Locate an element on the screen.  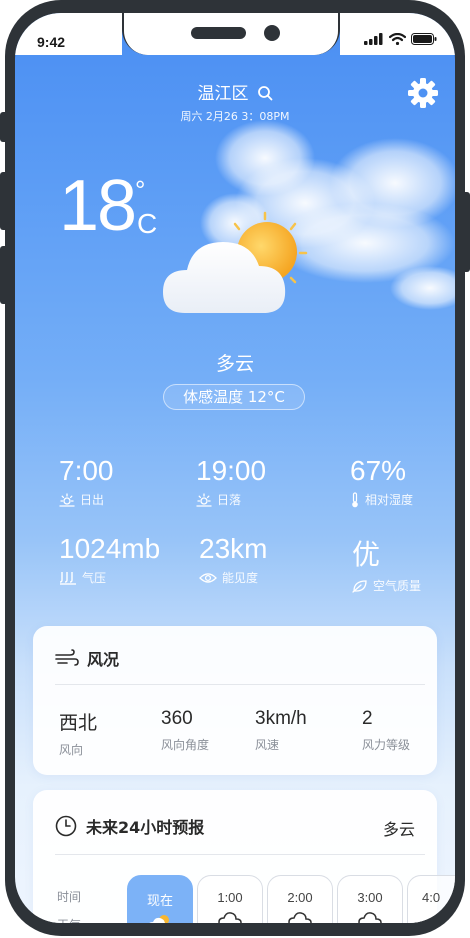
forecast-card-header: 未来24小时预报 is located at coordinates (129, 826).